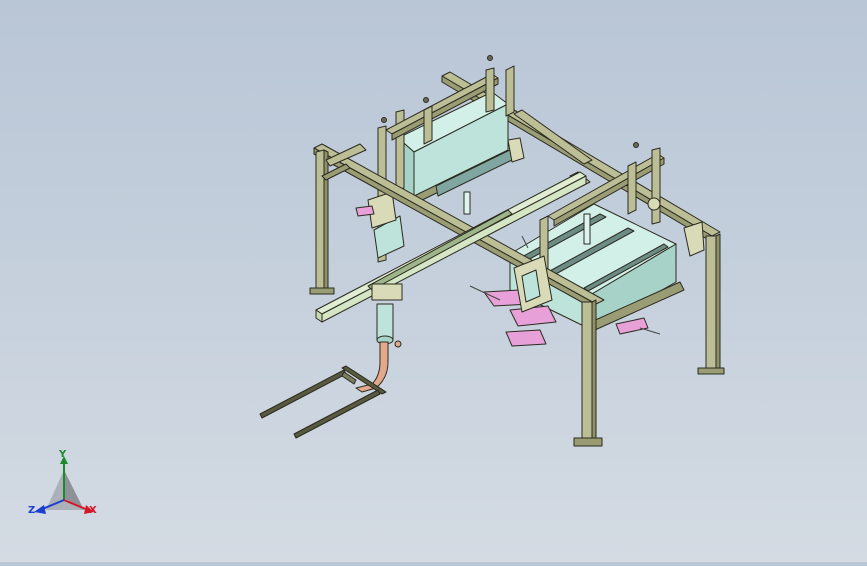 This screenshot has height=566, width=867. I want to click on fork-assembly, so click(323, 402).